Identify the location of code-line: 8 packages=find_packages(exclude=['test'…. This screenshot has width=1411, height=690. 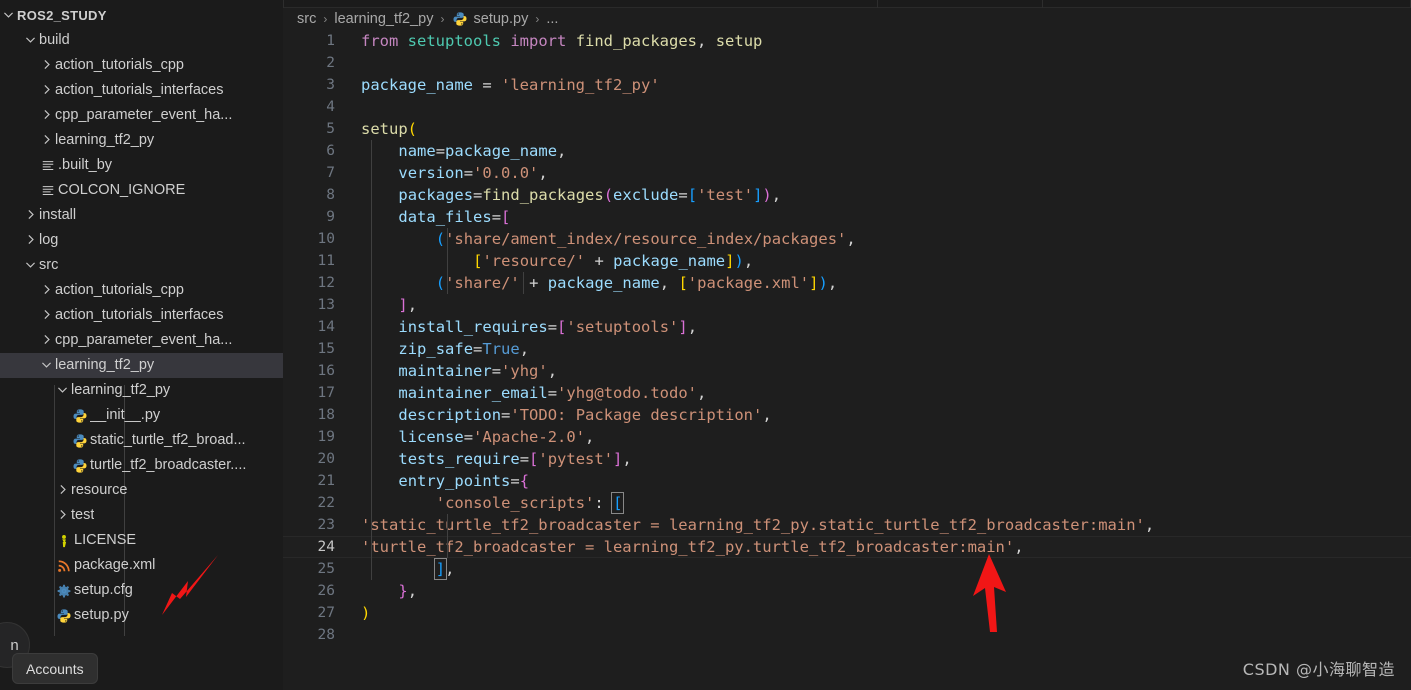
(847, 195).